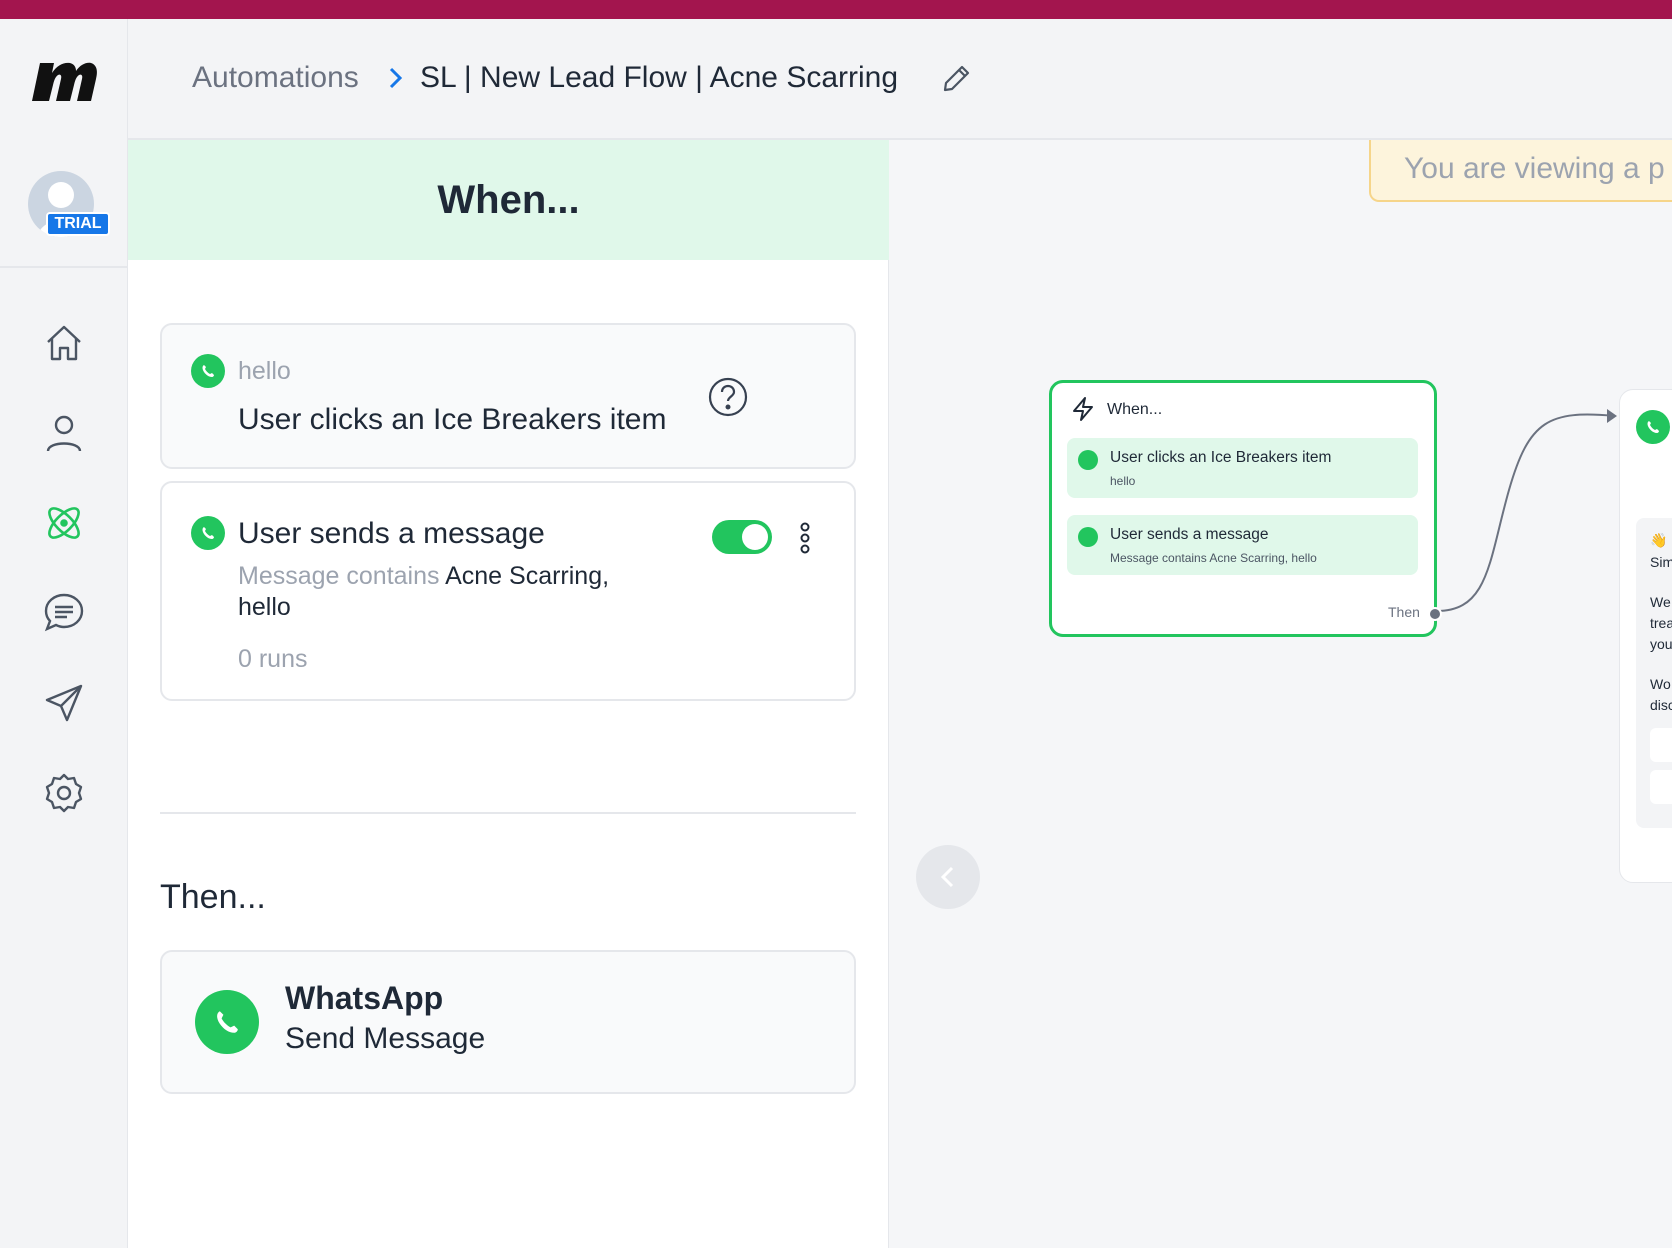 This screenshot has width=1672, height=1248. Describe the element at coordinates (836, 9) in the screenshot. I see `top-accent-bar` at that location.